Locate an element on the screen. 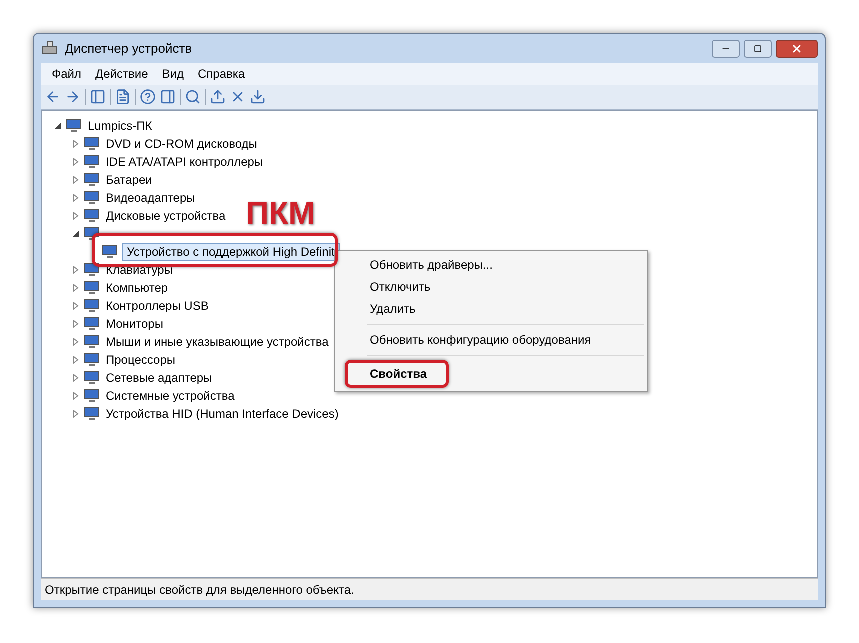 This screenshot has width=859, height=643. tree-item: Мониторы is located at coordinates (135, 324).